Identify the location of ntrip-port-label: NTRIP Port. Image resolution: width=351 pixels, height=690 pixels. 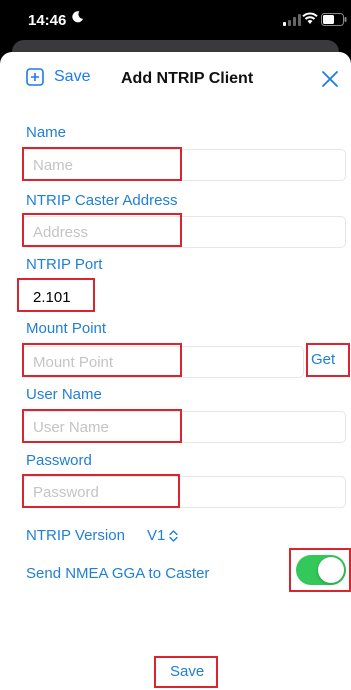
(64, 264).